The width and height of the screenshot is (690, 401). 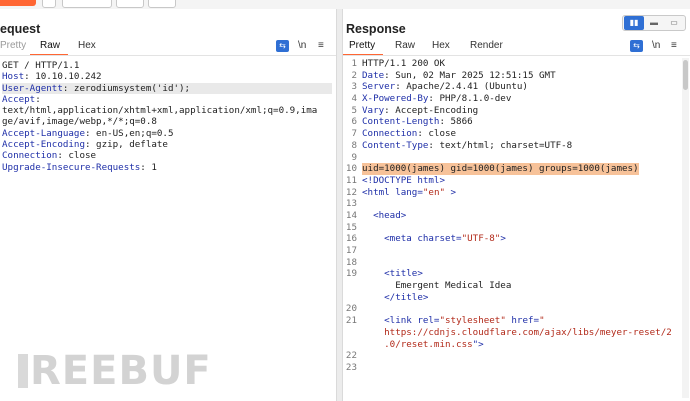 I want to click on token-plain: : 5866, so click(x=456, y=122).